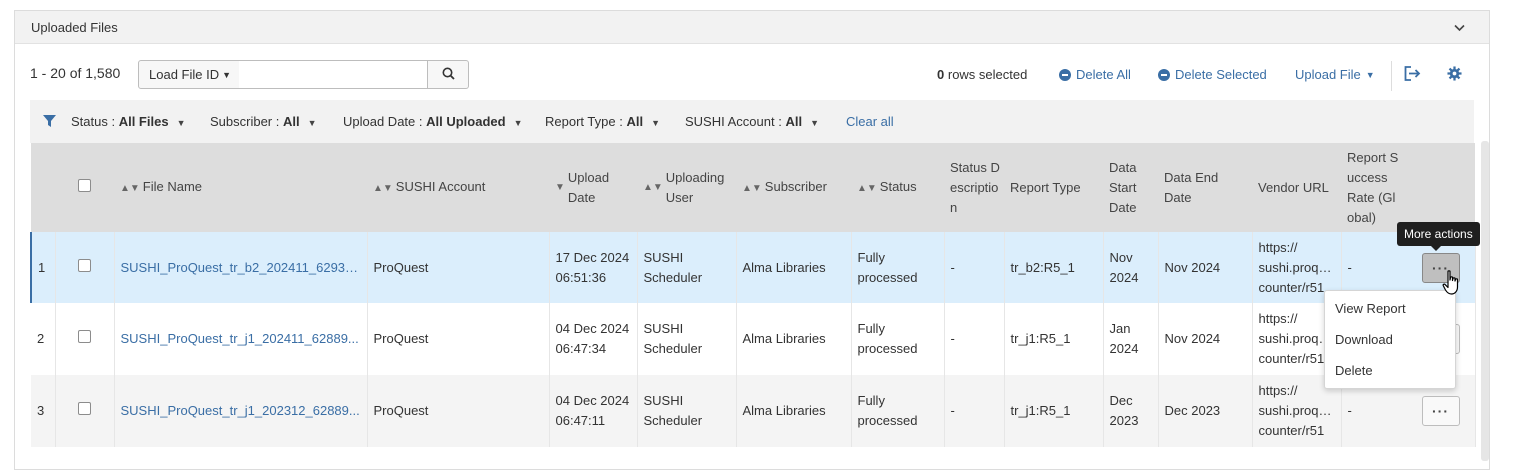 The image size is (1518, 470). Describe the element at coordinates (74, 27) in the screenshot. I see `section-title: Uploaded Files` at that location.